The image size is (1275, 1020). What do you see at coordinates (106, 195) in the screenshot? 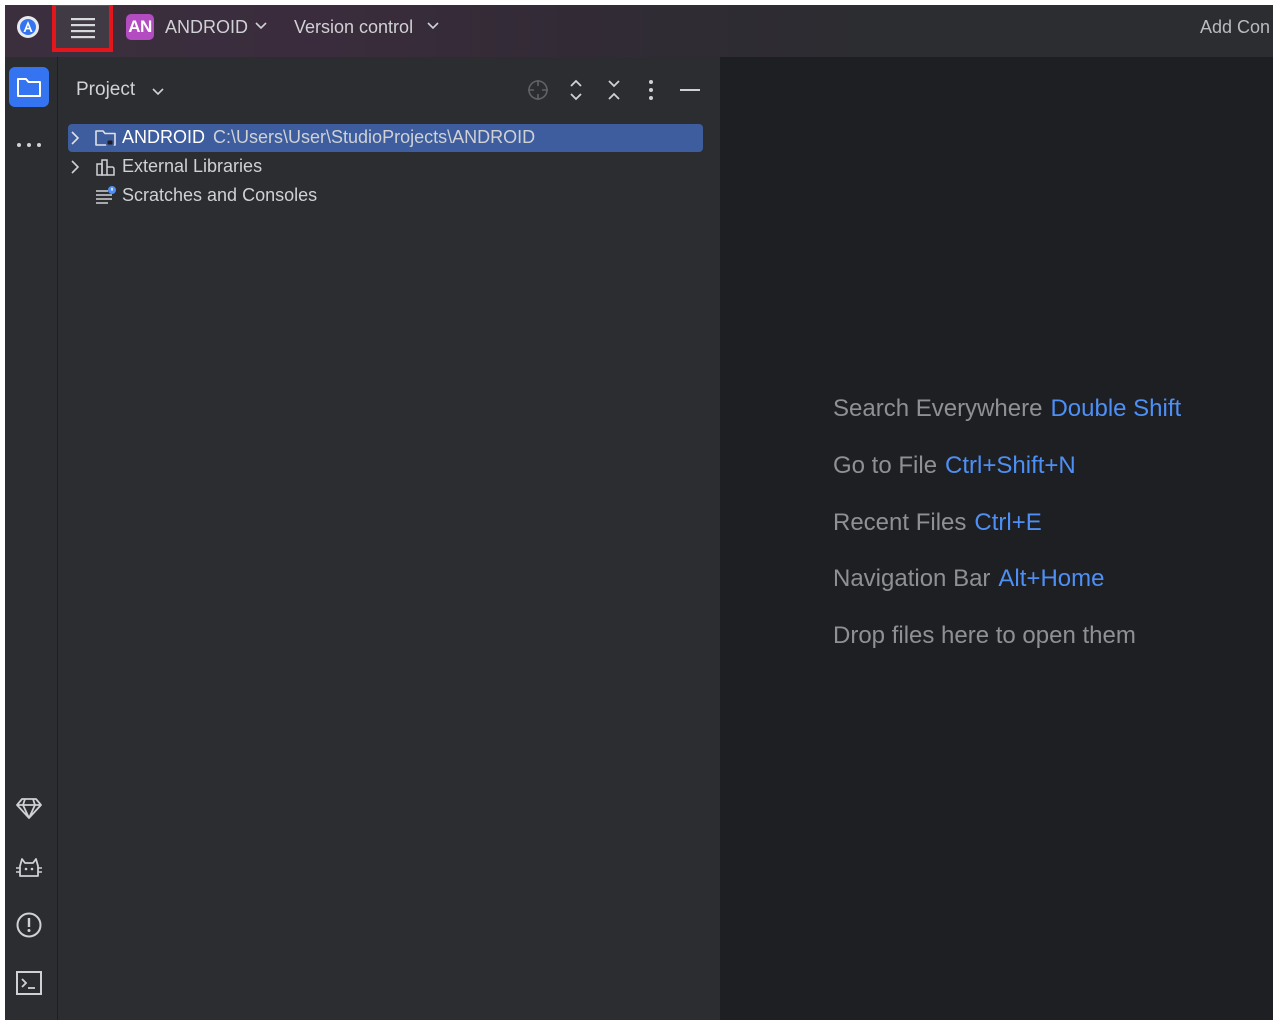
I see `scratches-icon` at bounding box center [106, 195].